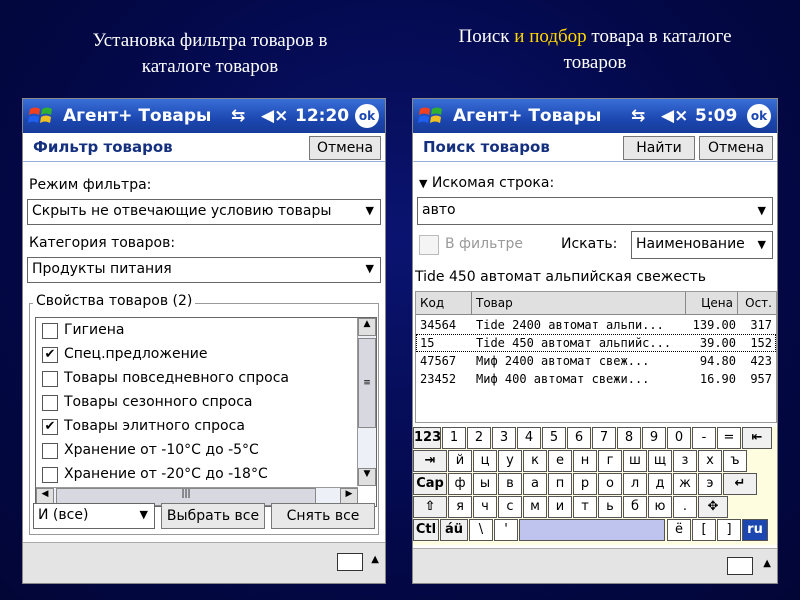 The width and height of the screenshot is (800, 600). Describe the element at coordinates (710, 484) in the screenshot. I see `key-row3-11: э` at that location.